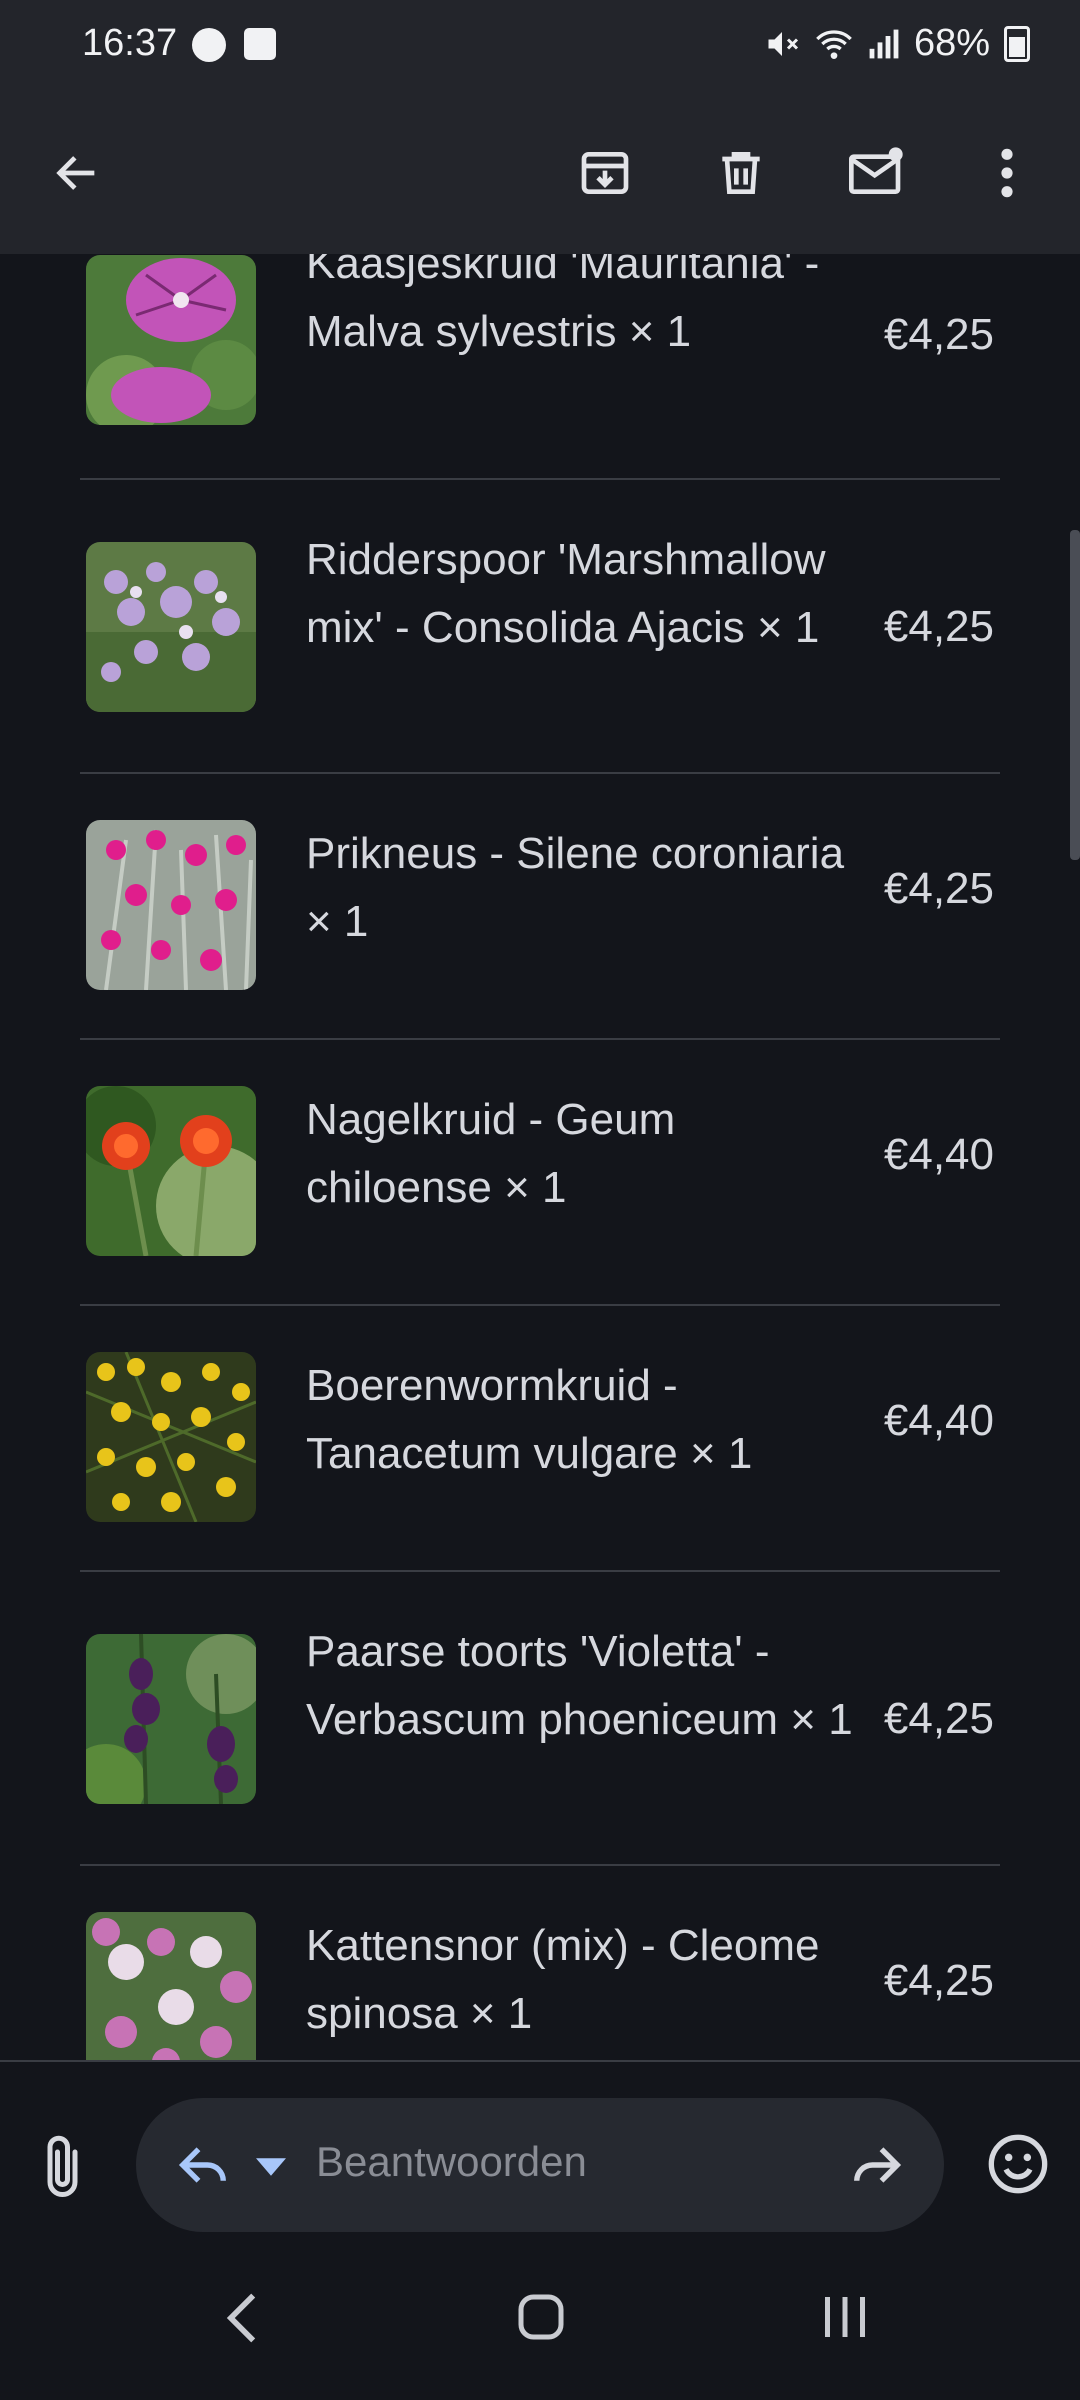  I want to click on wifi-icon, so click(834, 44).